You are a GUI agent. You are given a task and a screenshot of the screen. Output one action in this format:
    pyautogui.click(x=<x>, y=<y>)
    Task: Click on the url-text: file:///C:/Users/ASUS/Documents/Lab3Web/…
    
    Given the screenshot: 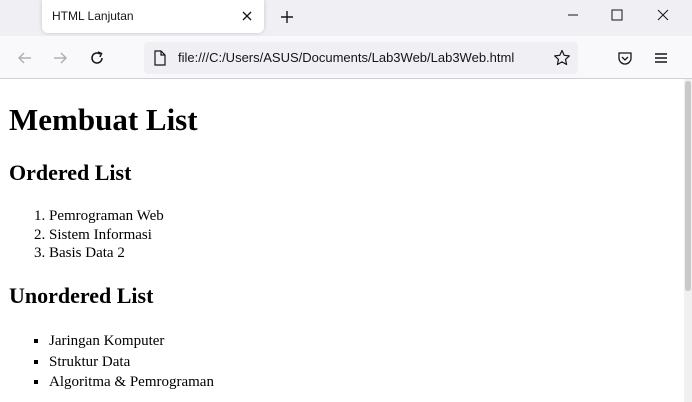 What is the action you would take?
    pyautogui.click(x=346, y=57)
    